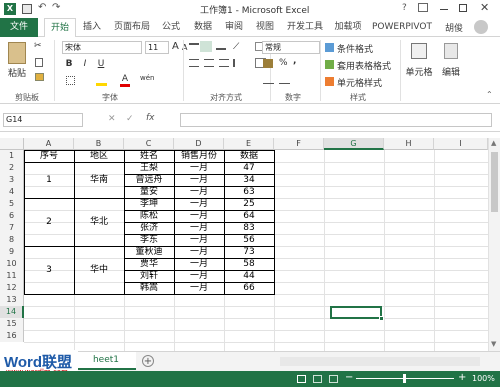  I want to click on italic-button: I, so click(85, 64).